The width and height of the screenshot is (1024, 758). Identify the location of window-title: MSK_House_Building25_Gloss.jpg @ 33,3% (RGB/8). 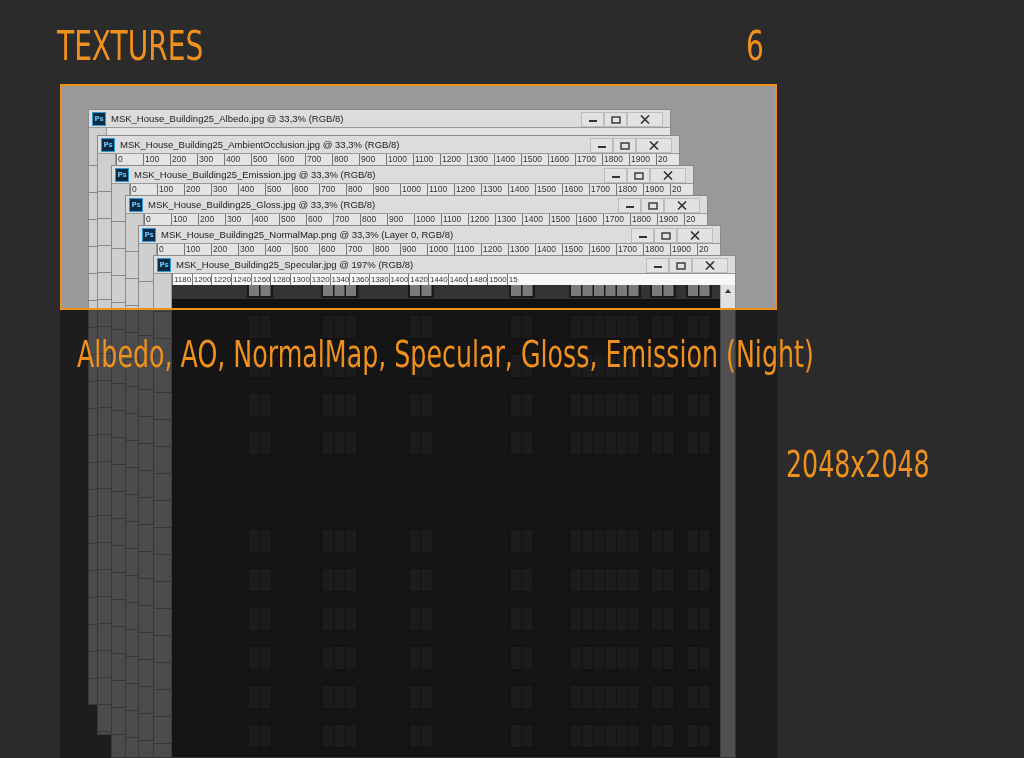
(262, 204).